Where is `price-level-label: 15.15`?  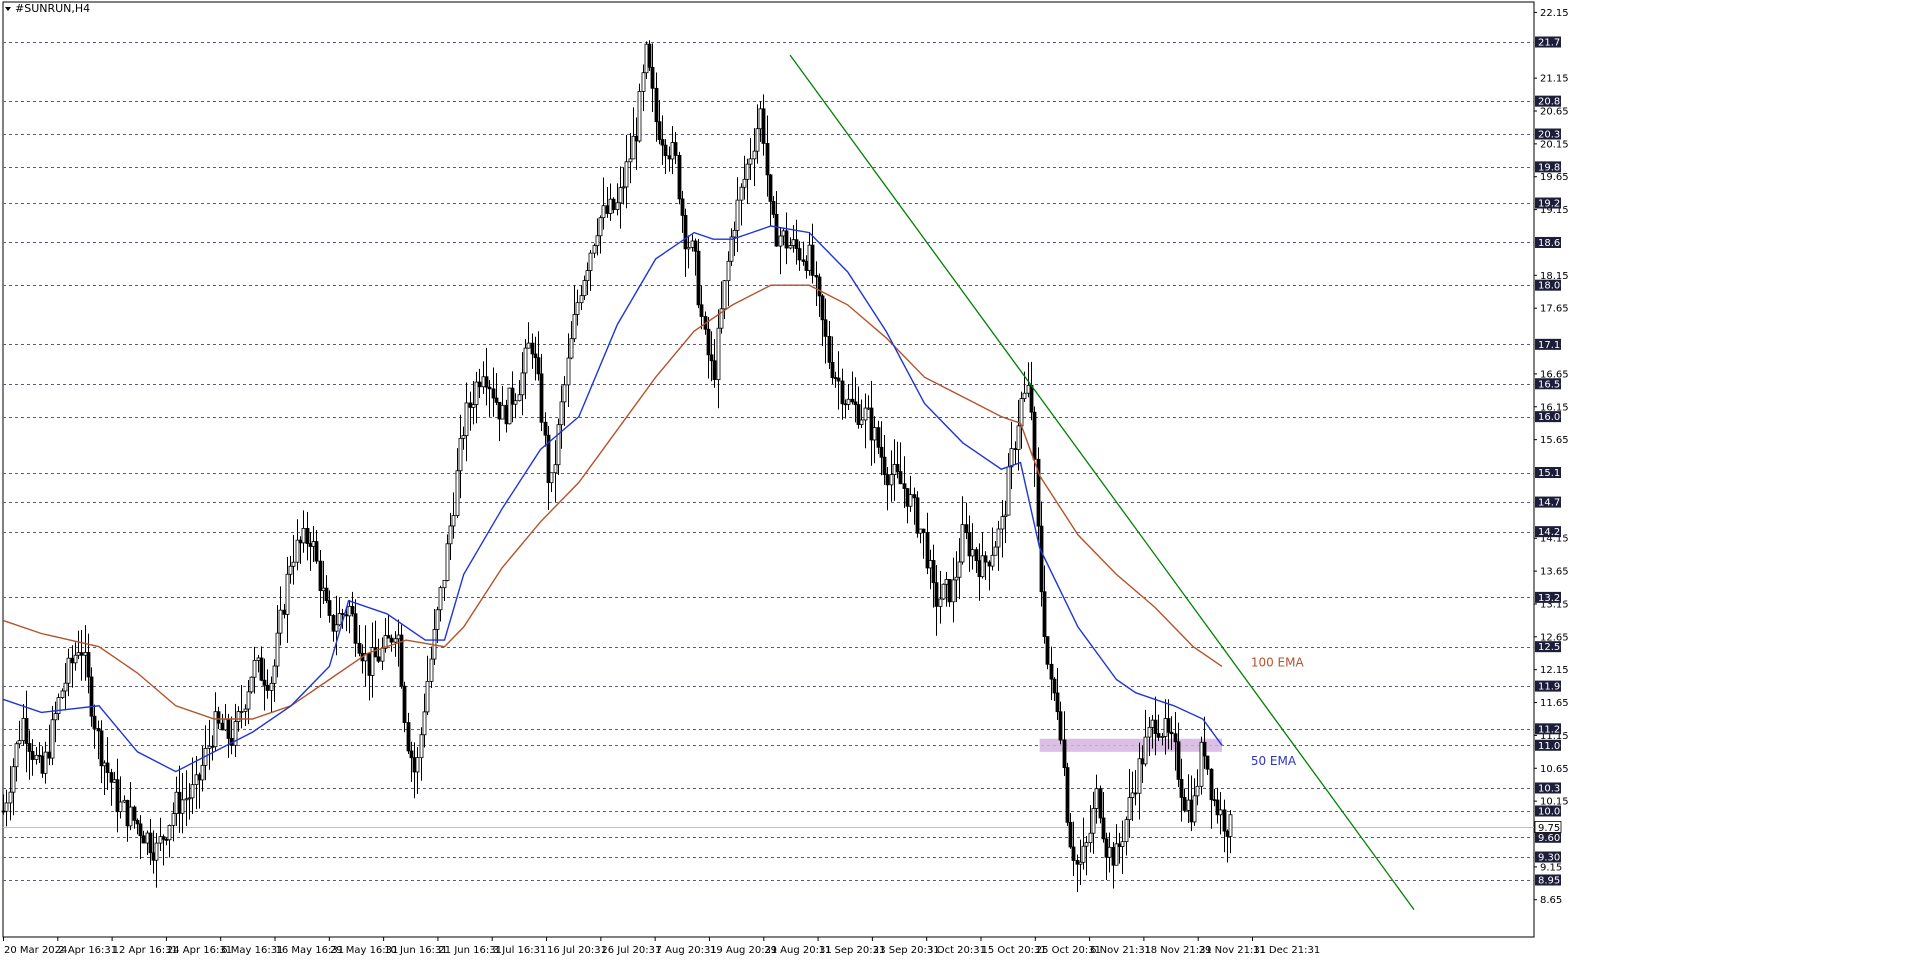
price-level-label: 15.15 is located at coordinates (1552, 473).